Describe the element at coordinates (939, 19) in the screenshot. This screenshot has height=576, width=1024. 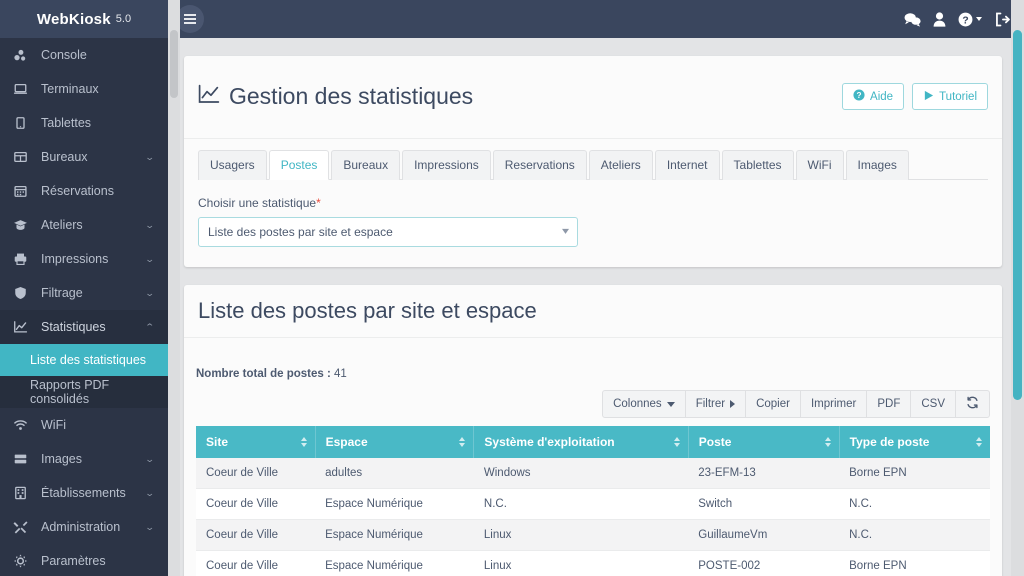
I see `user-icon` at that location.